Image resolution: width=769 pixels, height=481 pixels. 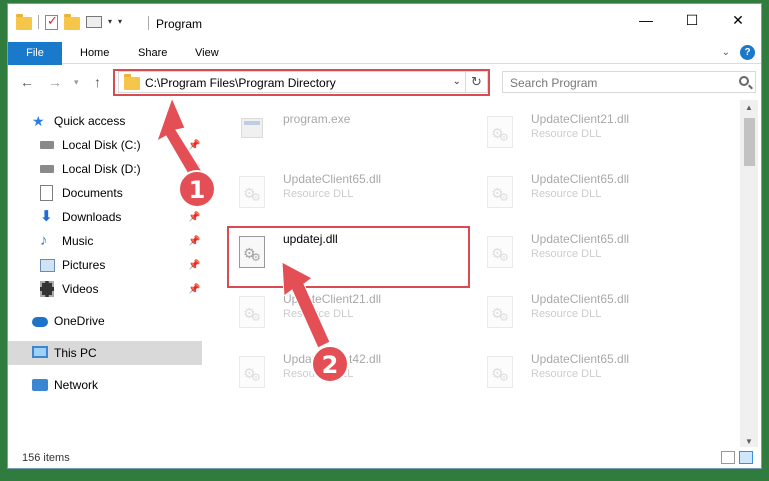 I want to click on quick-access-toolbar: ▾ ▾, so click(x=69, y=21).